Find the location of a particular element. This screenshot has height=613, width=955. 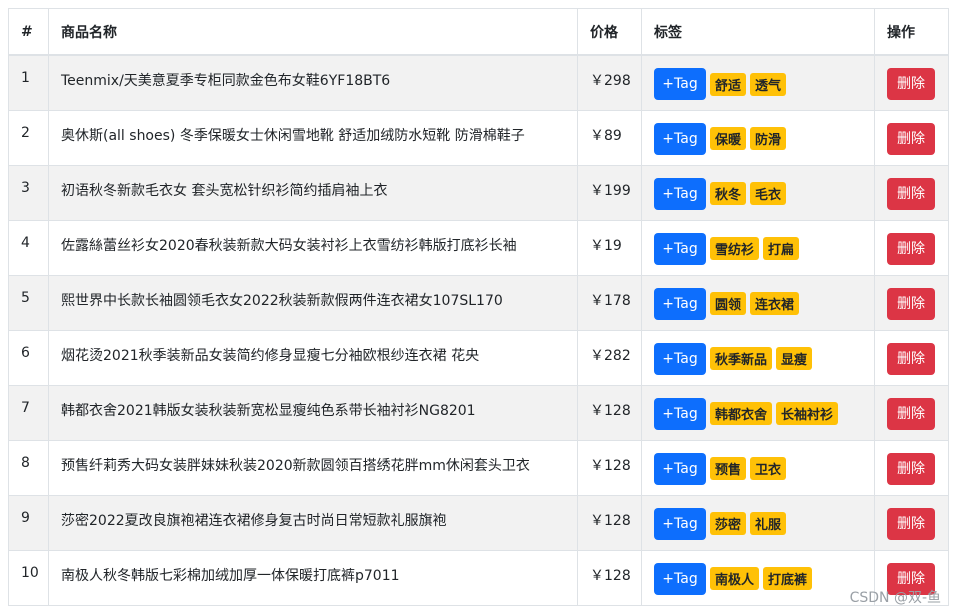

tag-badge: 秋冬 is located at coordinates (728, 193).